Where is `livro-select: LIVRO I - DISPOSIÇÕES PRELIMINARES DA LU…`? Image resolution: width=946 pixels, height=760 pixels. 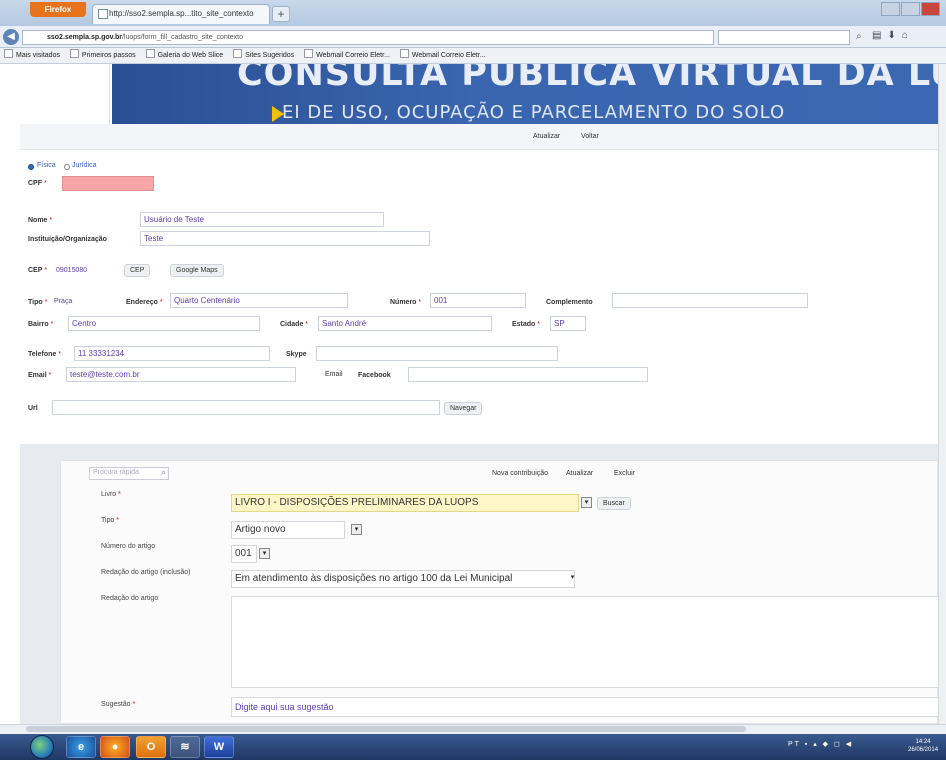 livro-select: LIVRO I - DISPOSIÇÕES PRELIMINARES DA LU… is located at coordinates (405, 503).